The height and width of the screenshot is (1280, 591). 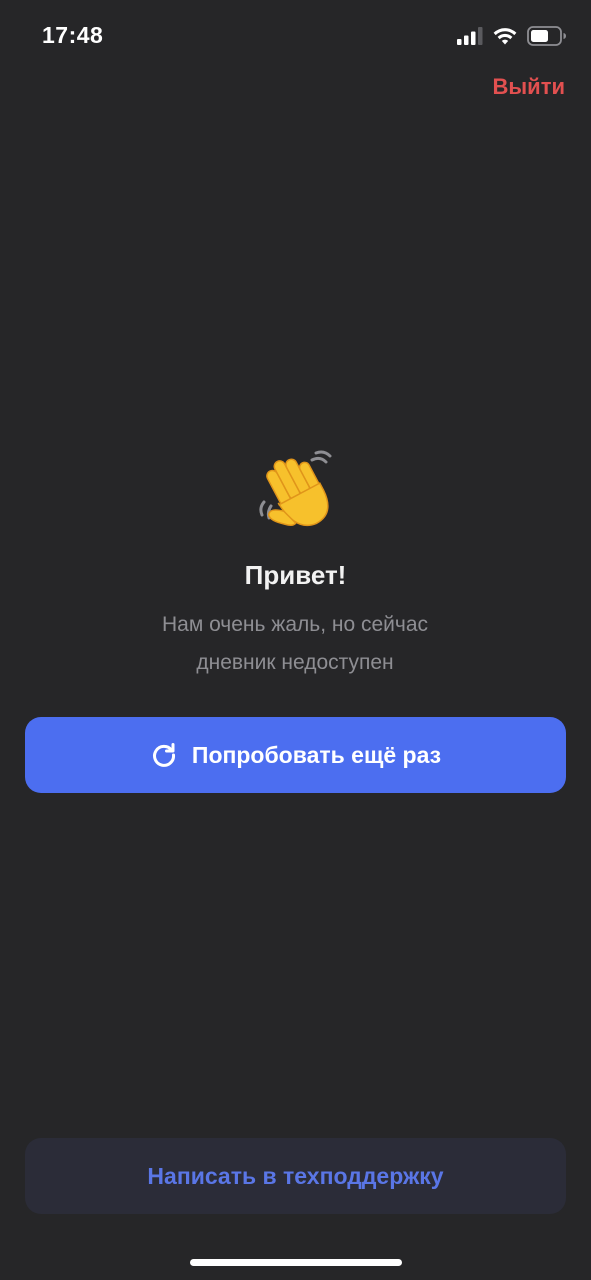 What do you see at coordinates (73, 35) in the screenshot?
I see `status-time: 17:48` at bounding box center [73, 35].